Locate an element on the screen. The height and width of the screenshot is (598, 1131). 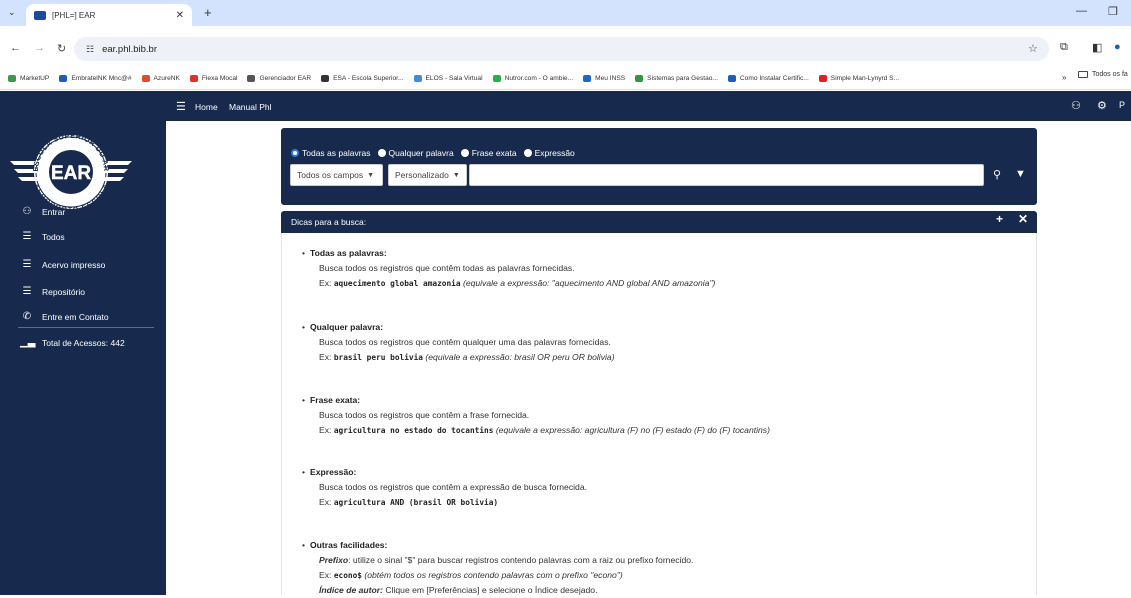
minimize-icon: — is located at coordinates (1081, 11).